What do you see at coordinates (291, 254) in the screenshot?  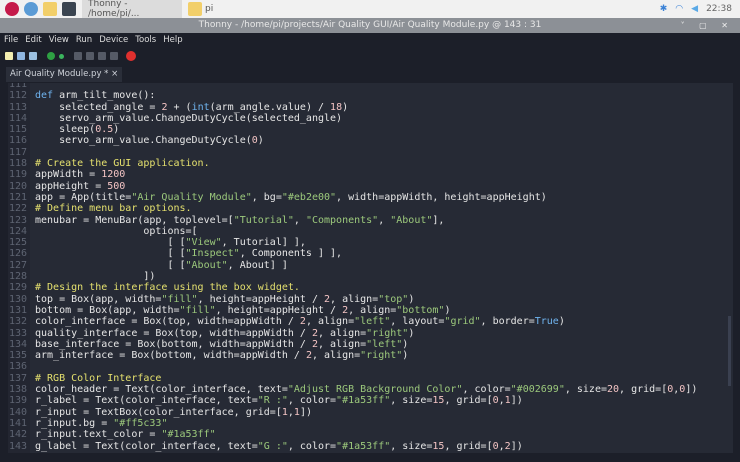 I see `code-token: , Components ] ],` at bounding box center [291, 254].